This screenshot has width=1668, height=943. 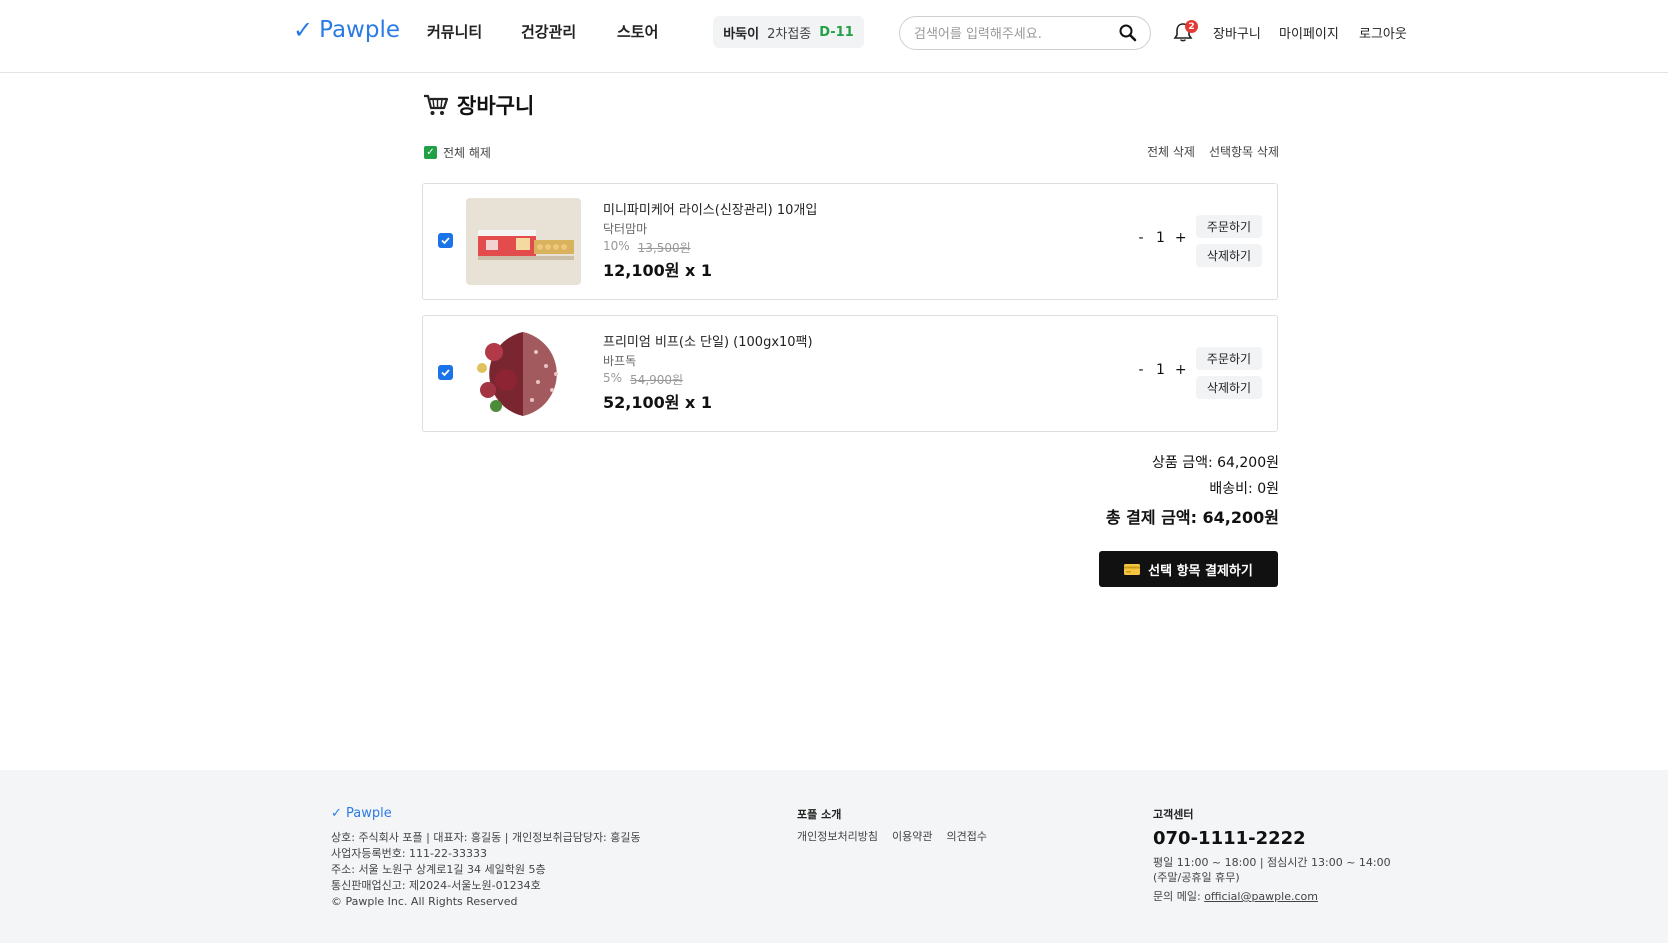 What do you see at coordinates (637, 31) in the screenshot?
I see `nav-store: 스토어` at bounding box center [637, 31].